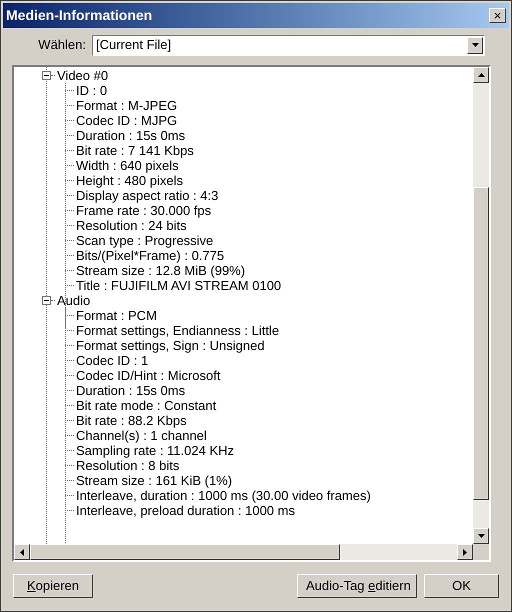 This screenshot has width=512, height=612. Describe the element at coordinates (82, 75) in the screenshot. I see `tree-node: Video #0` at that location.